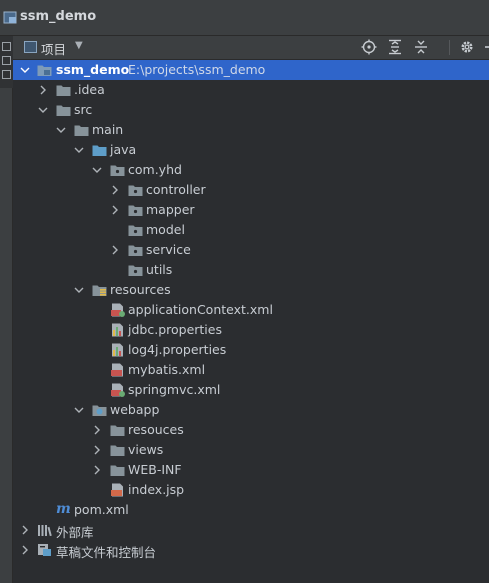  I want to click on tree-row-log4j: log4j.properties, so click(251, 350).